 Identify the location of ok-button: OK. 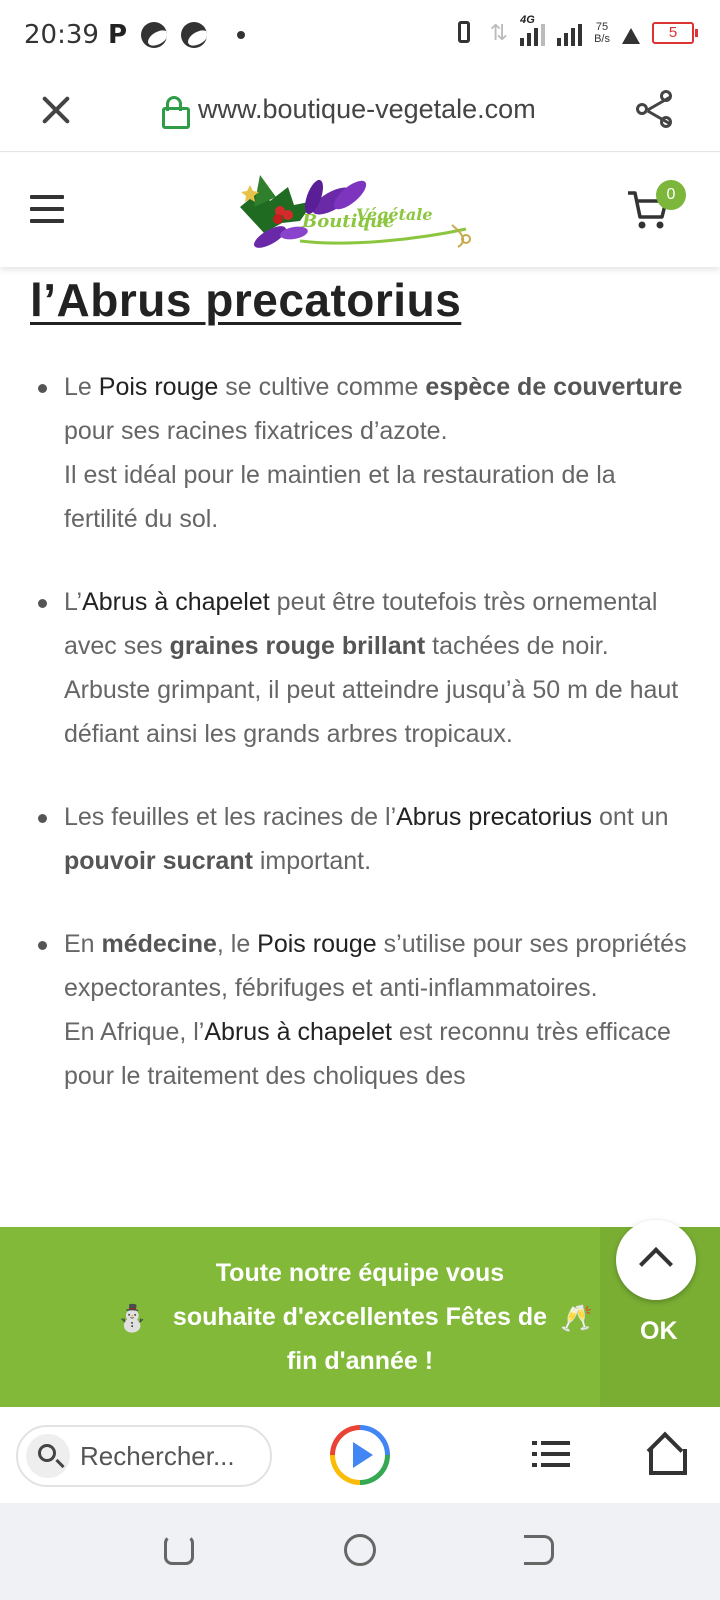
(659, 1331).